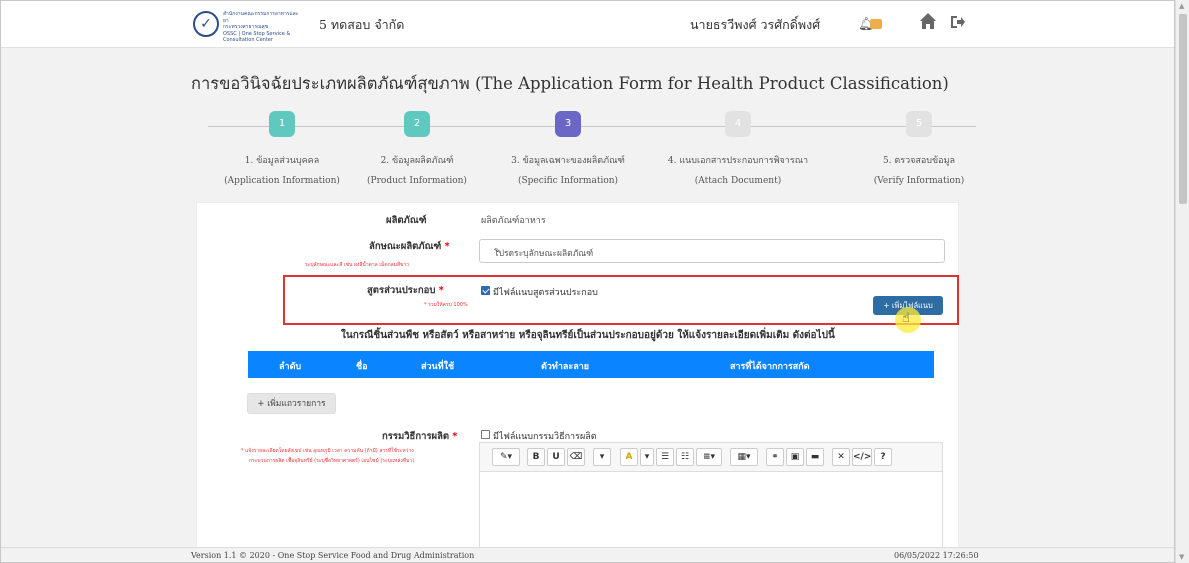 This screenshot has height=563, width=1189. I want to click on paragraph-align-icon: ≡▾, so click(709, 457).